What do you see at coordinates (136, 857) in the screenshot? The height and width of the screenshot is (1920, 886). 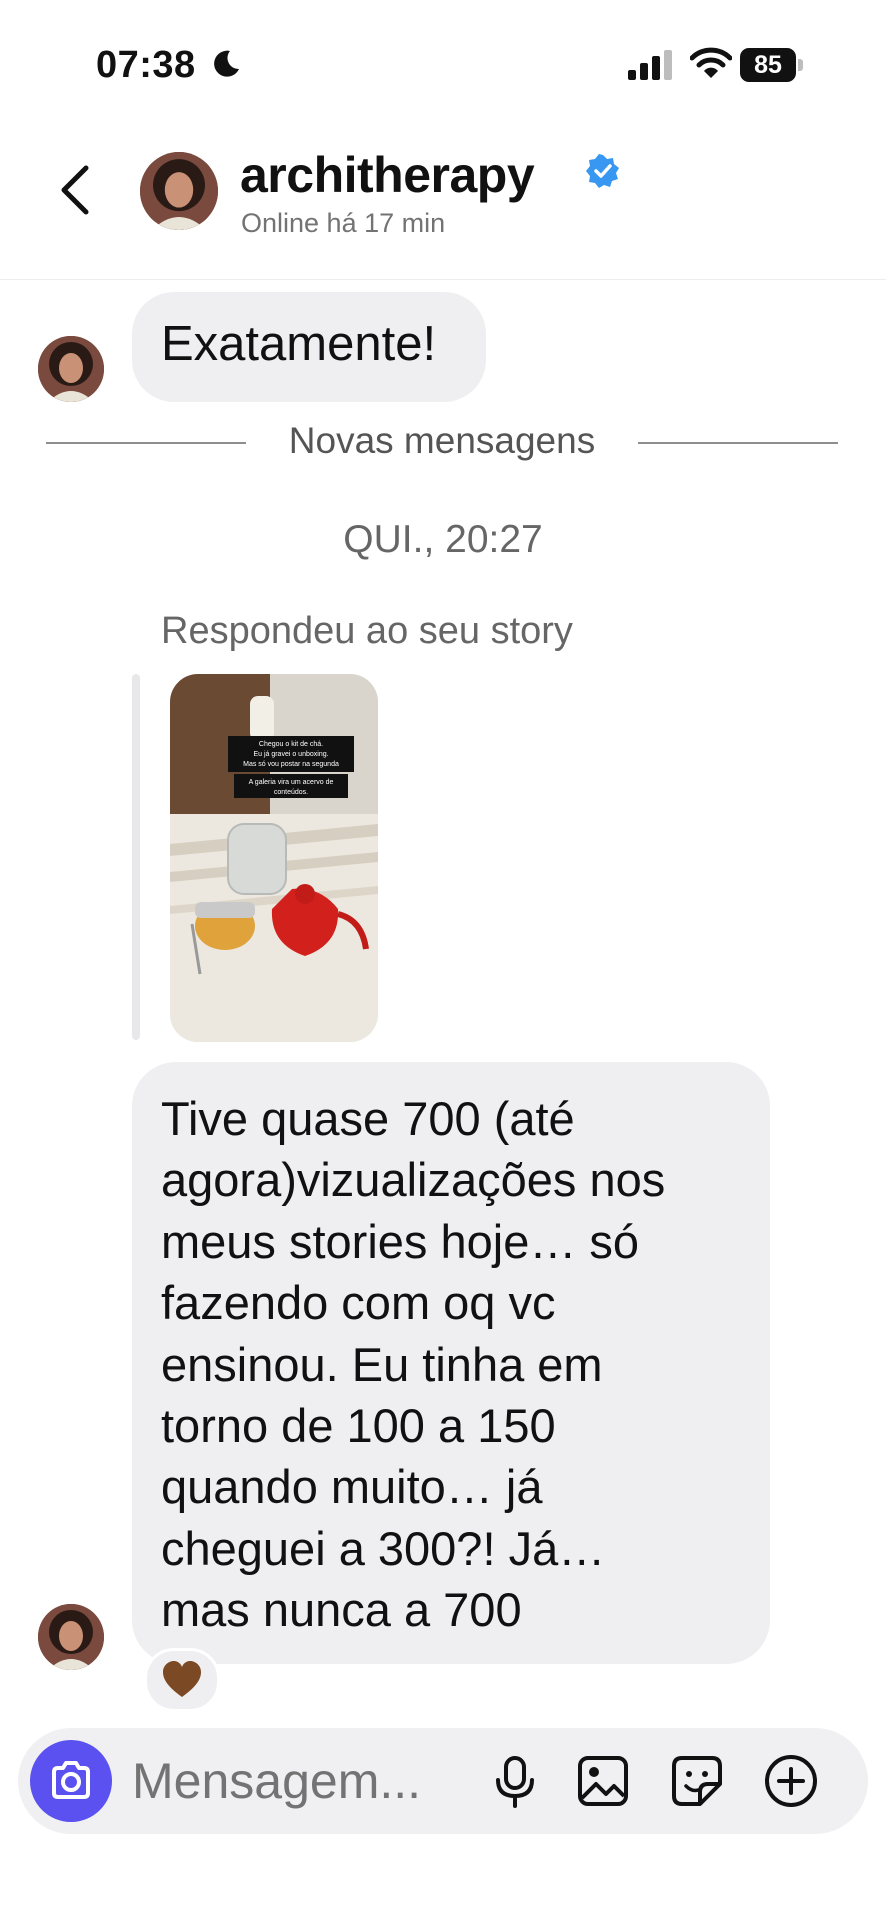 I see `reply-indicator-bar` at bounding box center [136, 857].